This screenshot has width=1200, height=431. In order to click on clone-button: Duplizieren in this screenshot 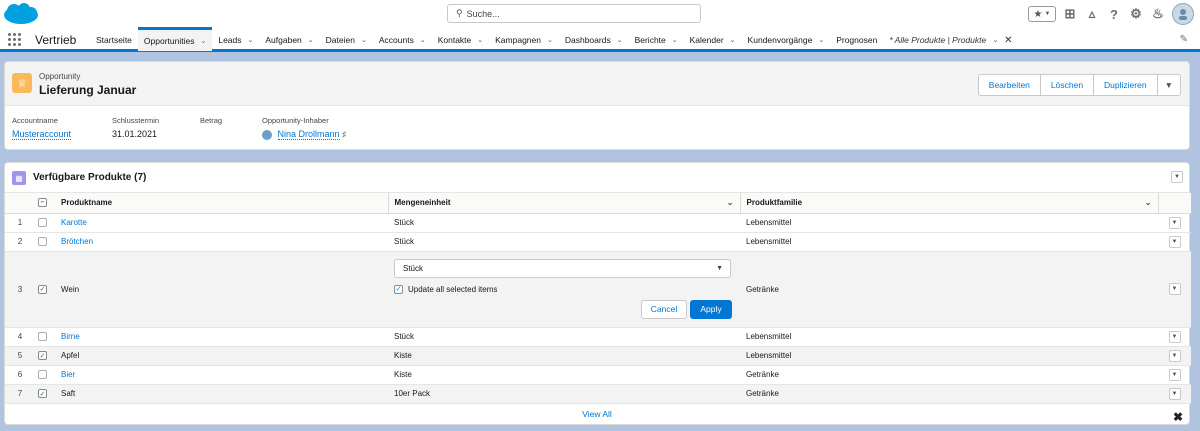, I will do `click(1126, 85)`.